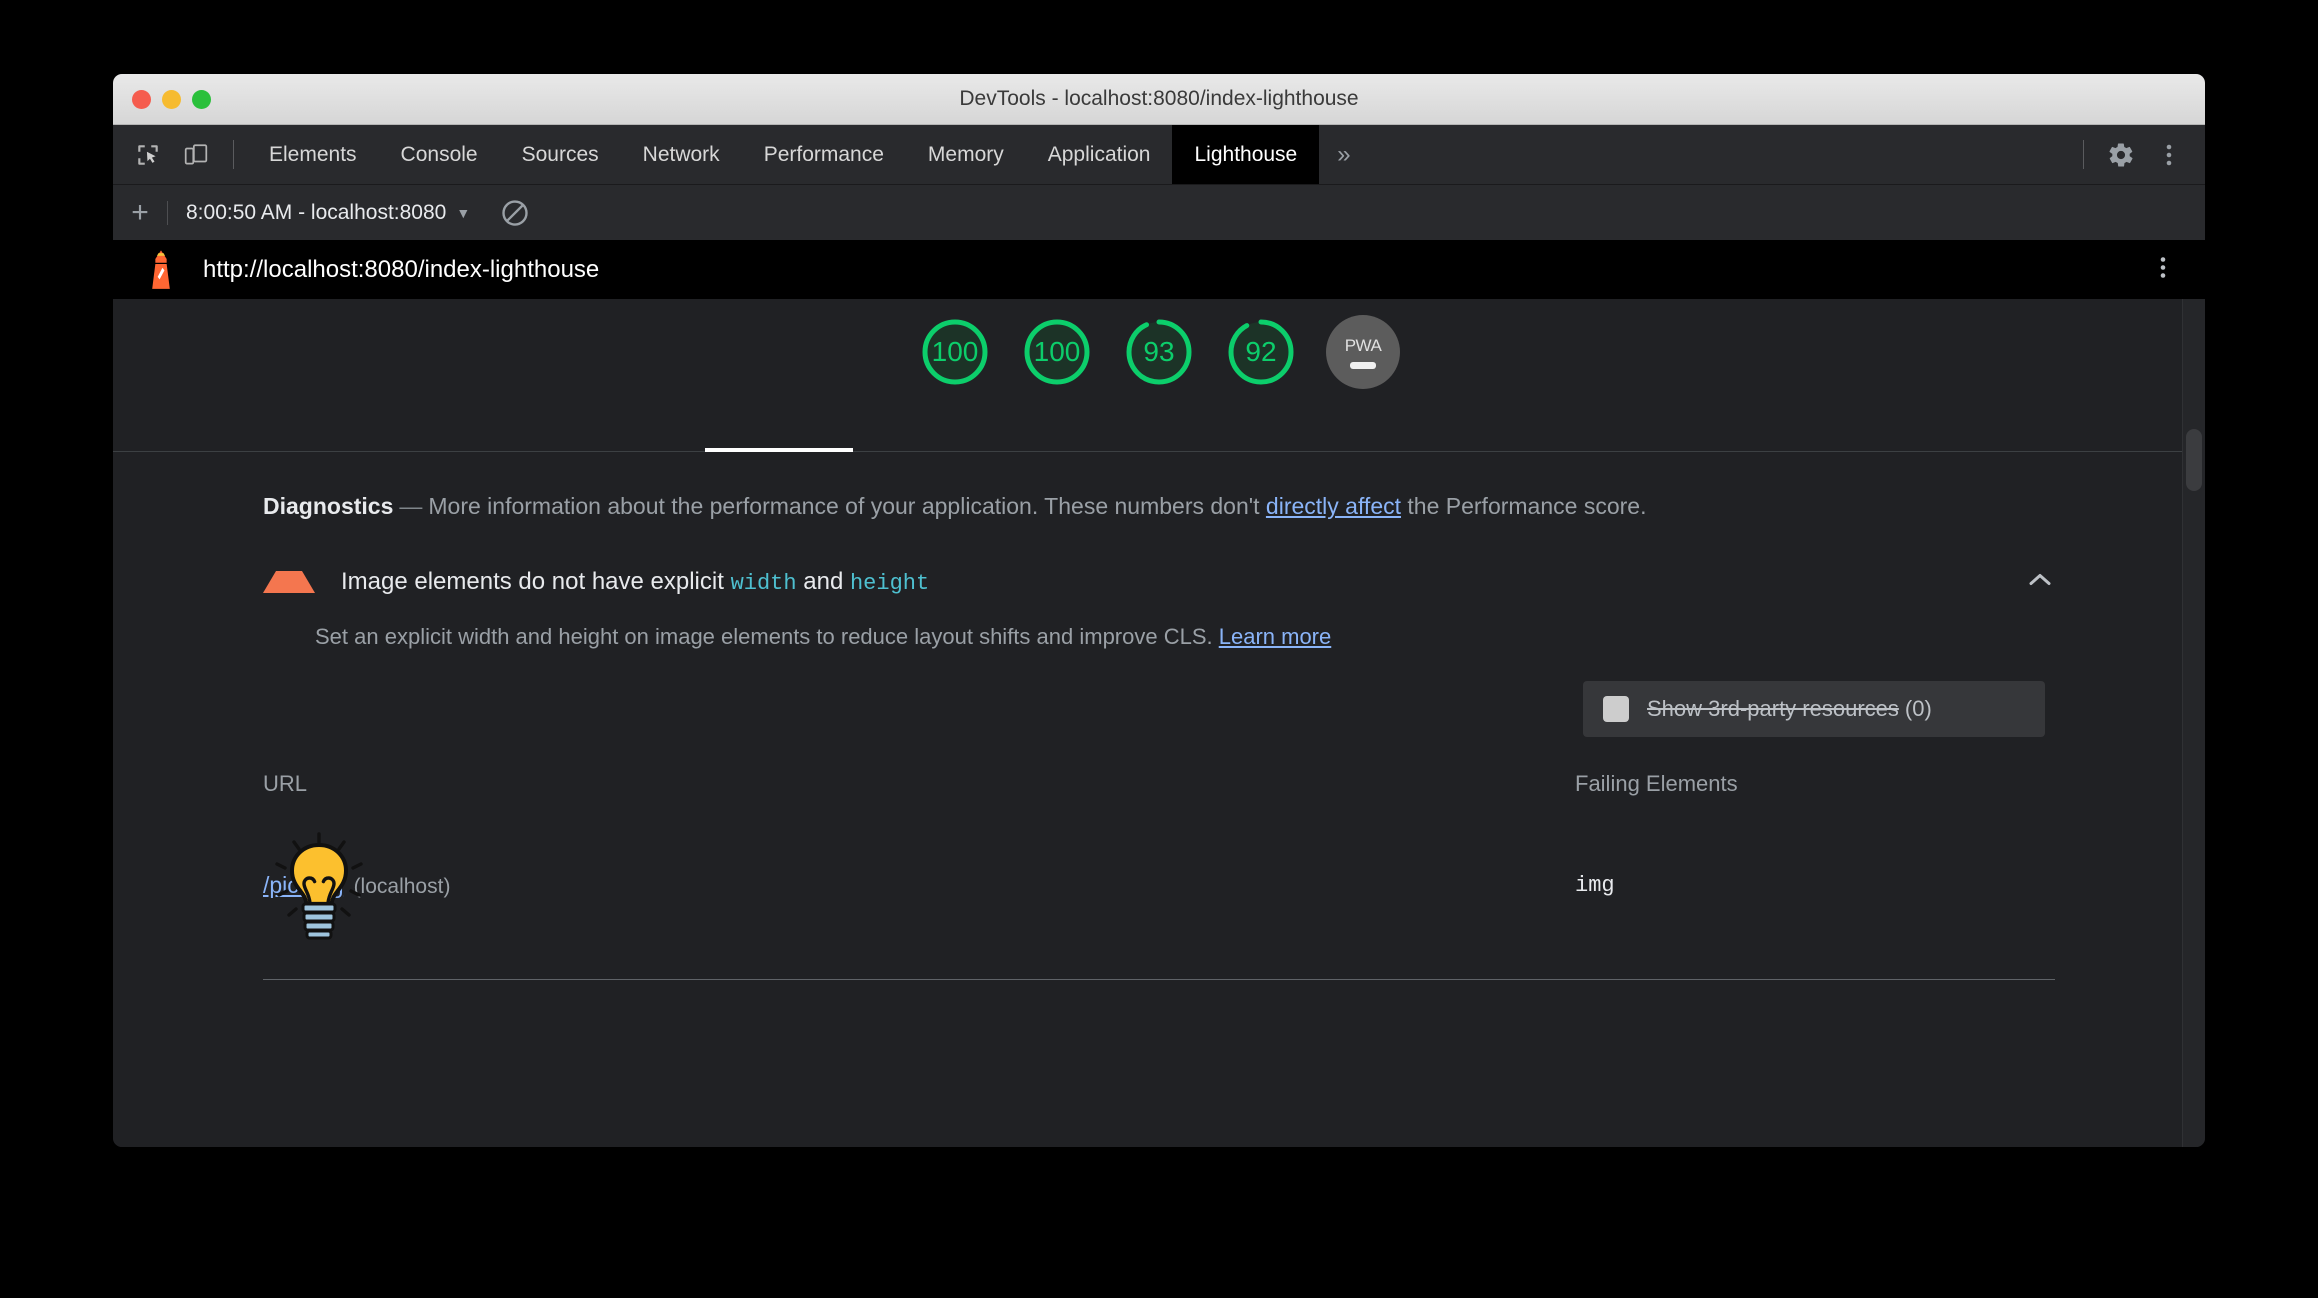 Image resolution: width=2318 pixels, height=1298 pixels. I want to click on gauge-best-practices: 93, so click(1159, 352).